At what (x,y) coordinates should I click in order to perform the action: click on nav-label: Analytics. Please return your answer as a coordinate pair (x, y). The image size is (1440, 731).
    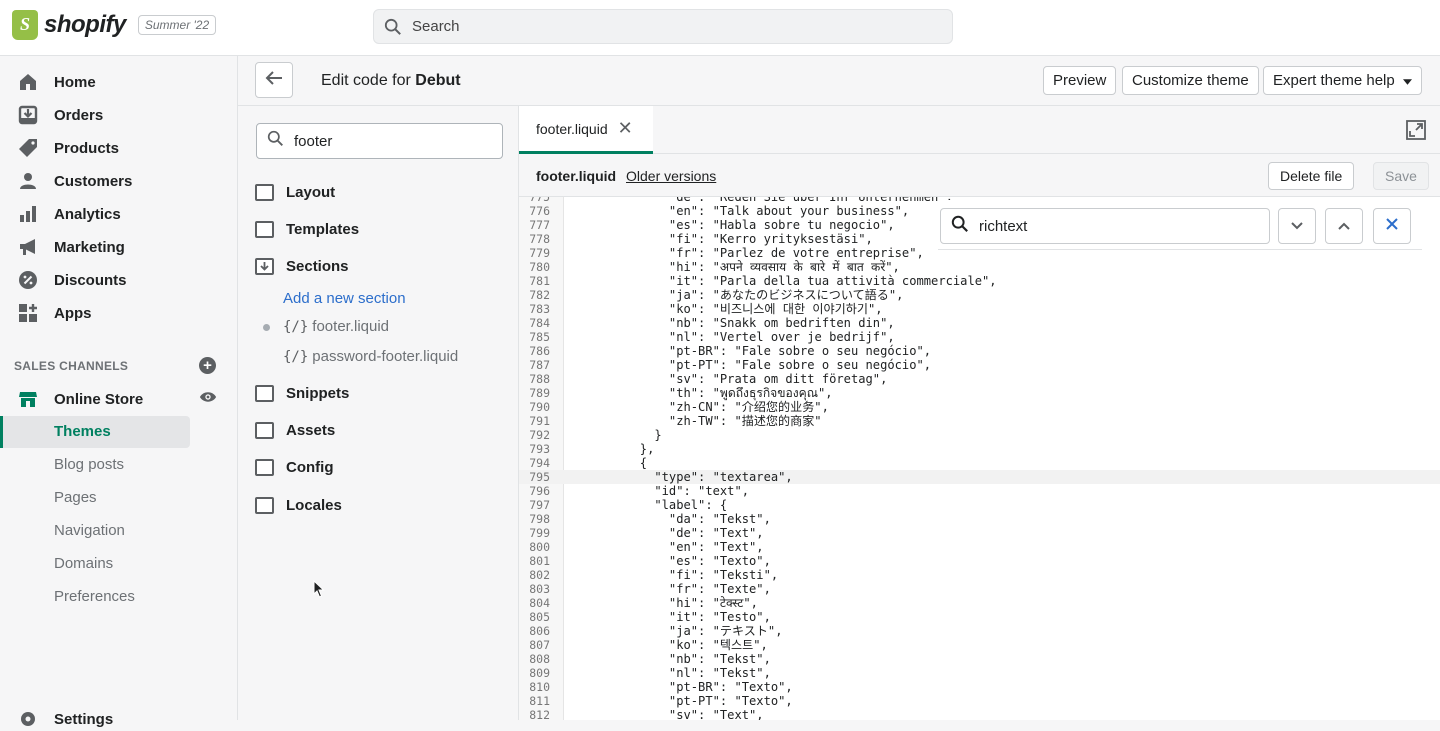
    Looking at the image, I should click on (87, 214).